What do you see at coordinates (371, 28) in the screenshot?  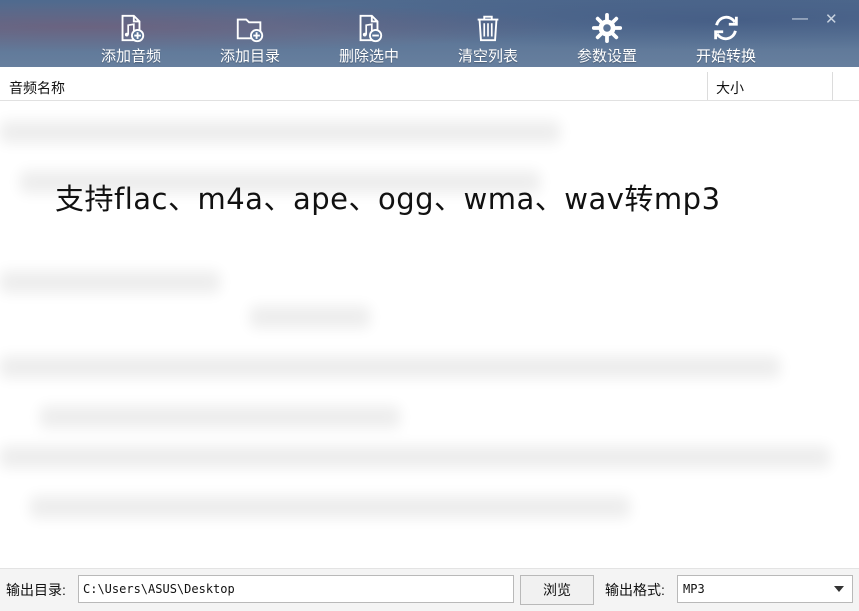 I see `delete-selected-icon` at bounding box center [371, 28].